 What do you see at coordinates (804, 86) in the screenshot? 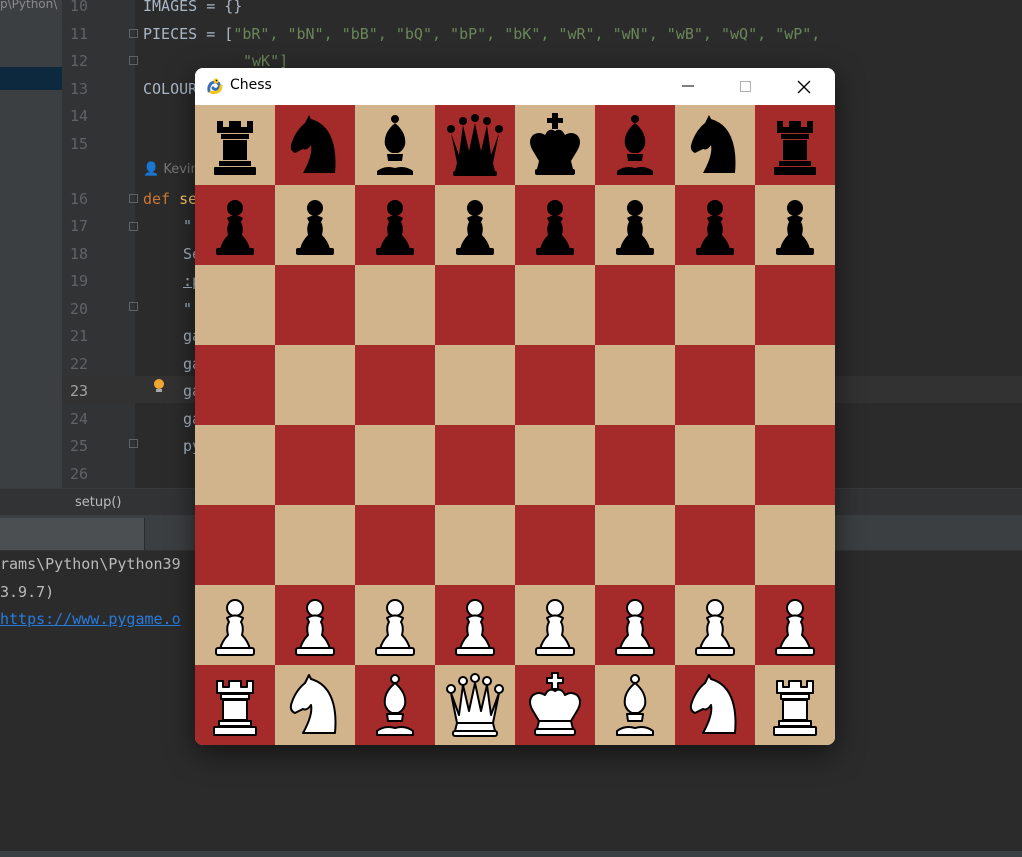
I see `close-button` at bounding box center [804, 86].